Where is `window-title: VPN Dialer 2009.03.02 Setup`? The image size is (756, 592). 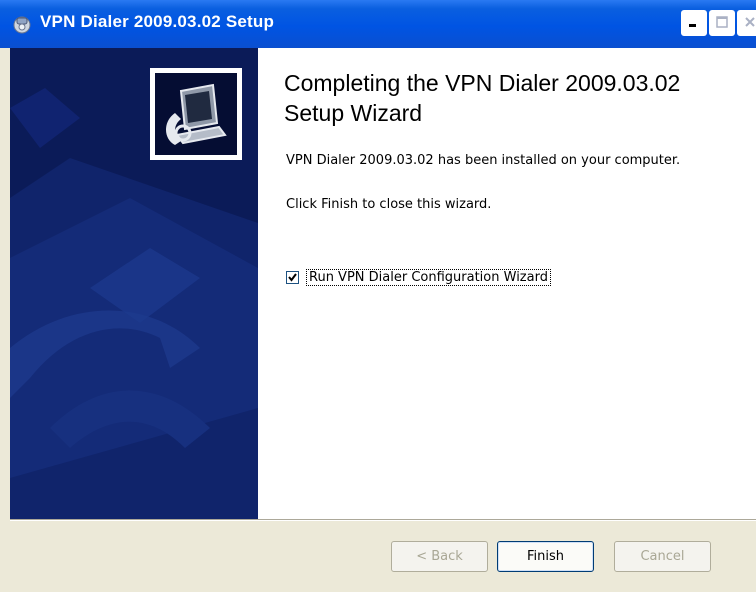
window-title: VPN Dialer 2009.03.02 Setup is located at coordinates (157, 21).